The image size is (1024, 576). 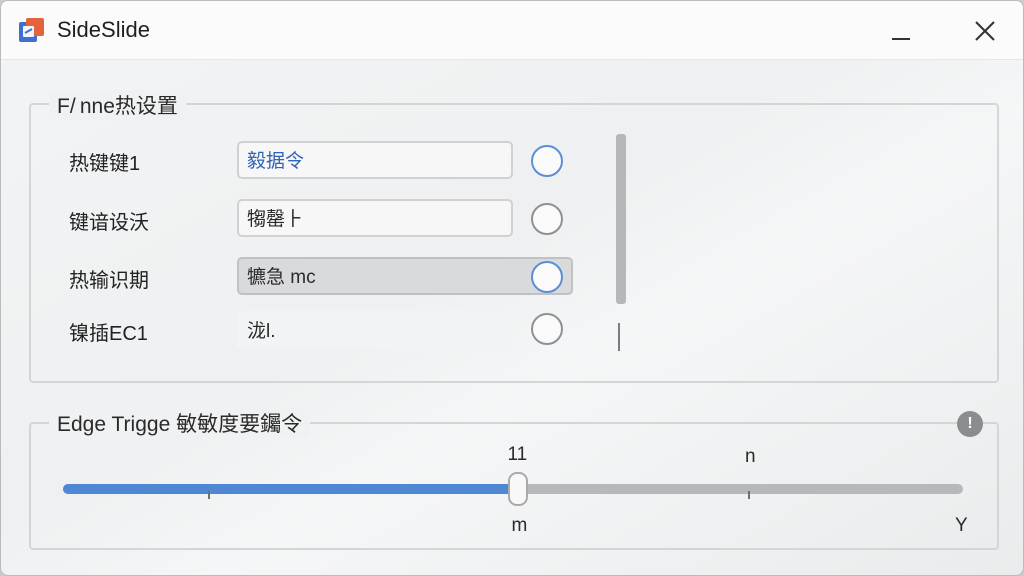 I want to click on info-icon: !, so click(x=970, y=424).